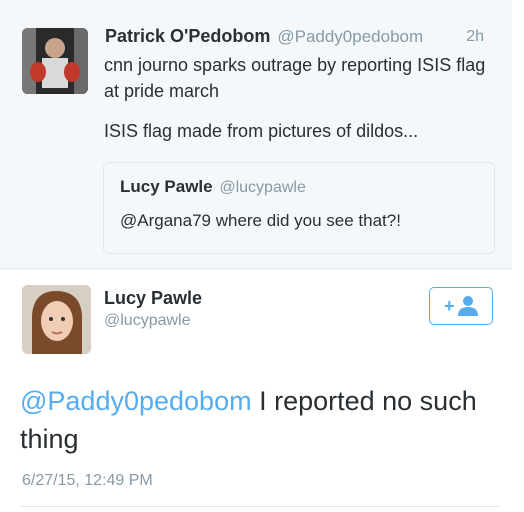  I want to click on tweet-timestamp: 6/27/15, 12:49 PM, so click(87, 481).